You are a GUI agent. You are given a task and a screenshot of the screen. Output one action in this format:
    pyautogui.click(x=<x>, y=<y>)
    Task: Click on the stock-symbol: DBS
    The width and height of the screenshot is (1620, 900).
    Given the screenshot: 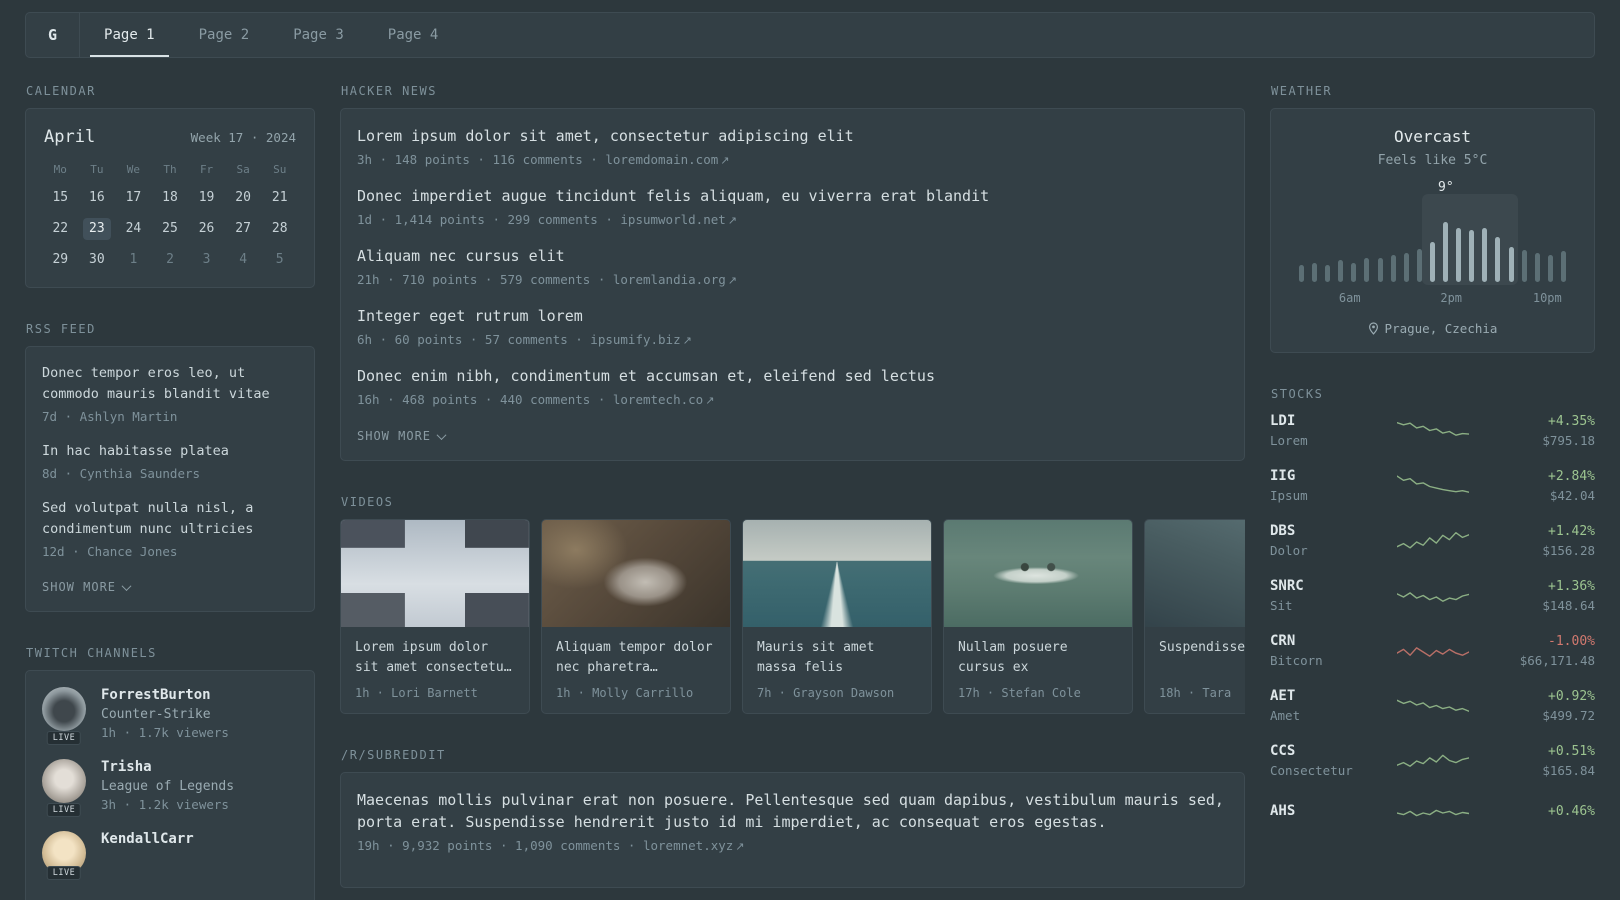 What is the action you would take?
    pyautogui.click(x=1322, y=531)
    